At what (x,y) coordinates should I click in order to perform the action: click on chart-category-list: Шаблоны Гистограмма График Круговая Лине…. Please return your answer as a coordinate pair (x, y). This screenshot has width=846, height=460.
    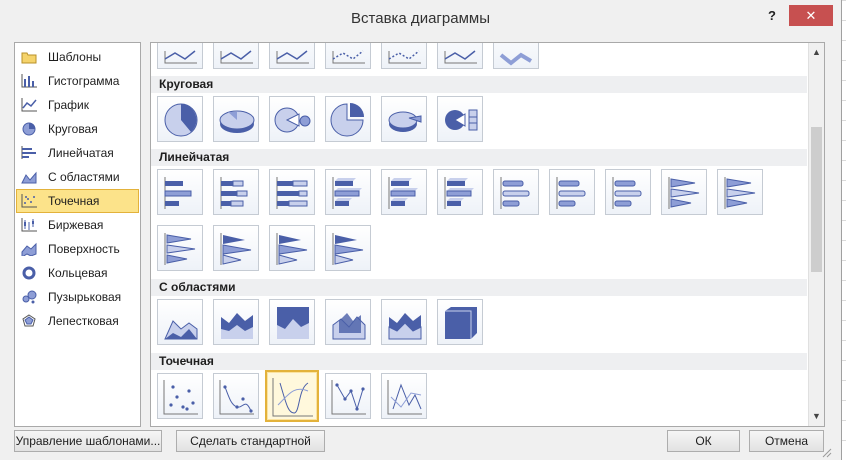
    Looking at the image, I should click on (77, 234).